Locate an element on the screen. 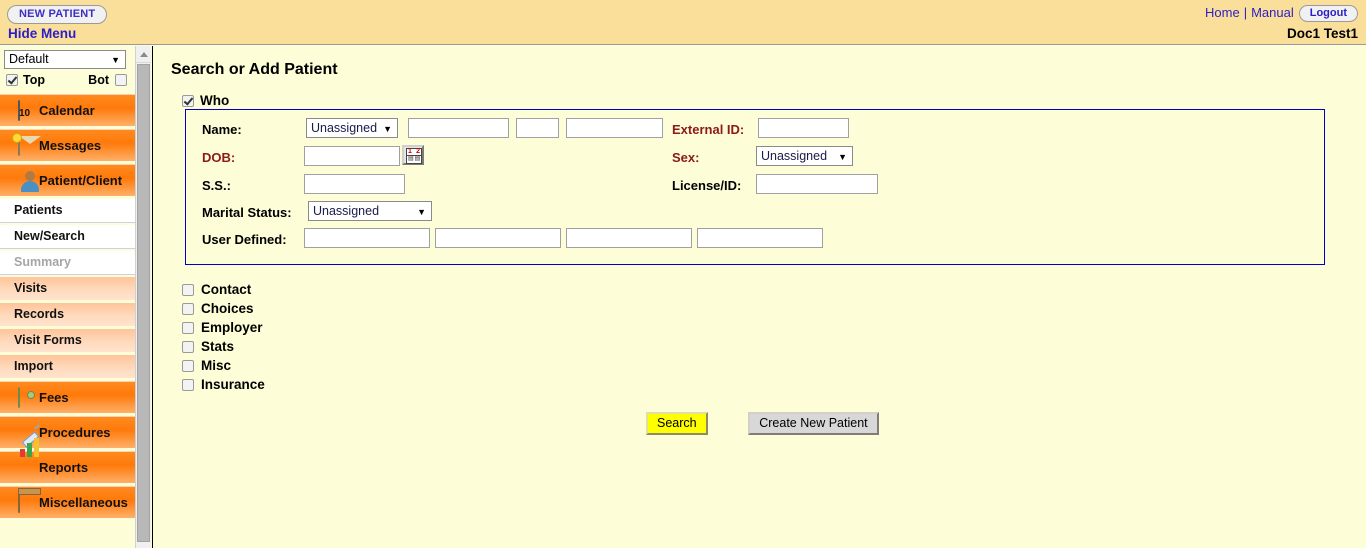 The height and width of the screenshot is (548, 1366). name-last-input is located at coordinates (614, 128).